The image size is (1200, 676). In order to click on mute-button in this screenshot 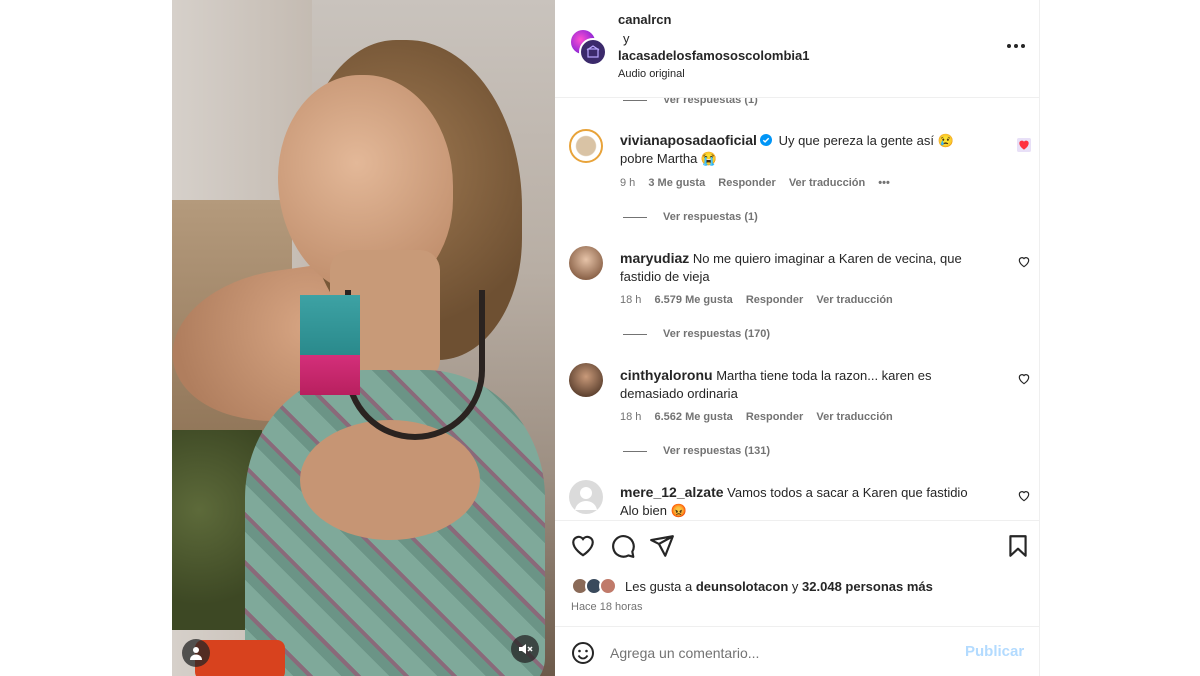, I will do `click(525, 649)`.